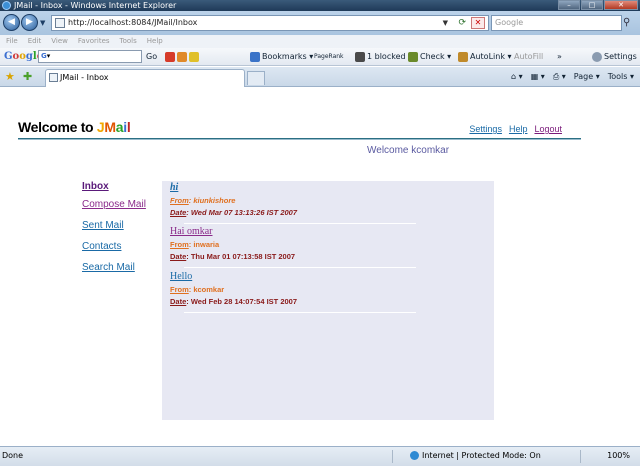  What do you see at coordinates (330, 276) in the screenshot?
I see `mail-subject-link: Hello` at bounding box center [330, 276].